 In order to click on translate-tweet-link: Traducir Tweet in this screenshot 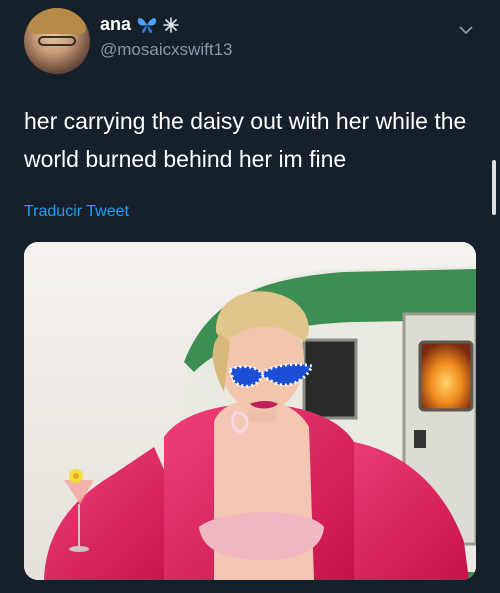, I will do `click(76, 212)`.